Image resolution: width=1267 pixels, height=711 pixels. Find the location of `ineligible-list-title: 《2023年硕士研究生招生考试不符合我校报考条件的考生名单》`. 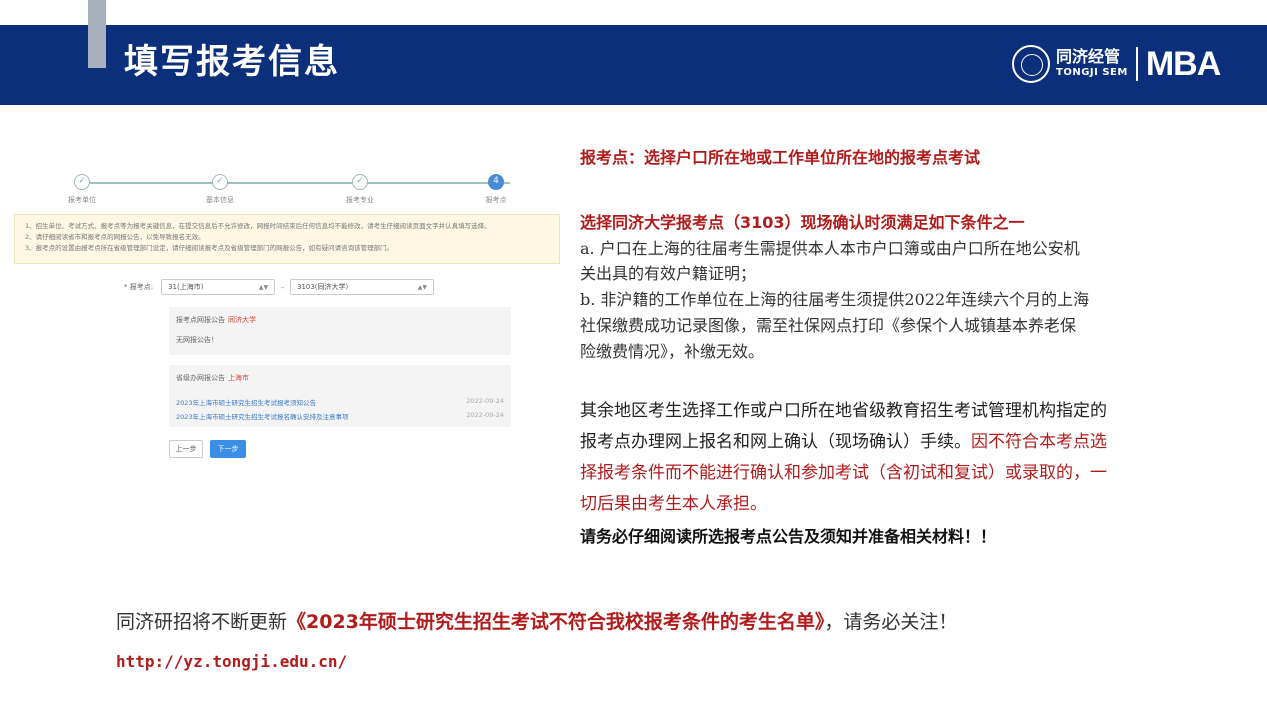

ineligible-list-title: 《2023年硕士研究生招生考试不符合我校报考条件的考生名单》 is located at coordinates (556, 622).